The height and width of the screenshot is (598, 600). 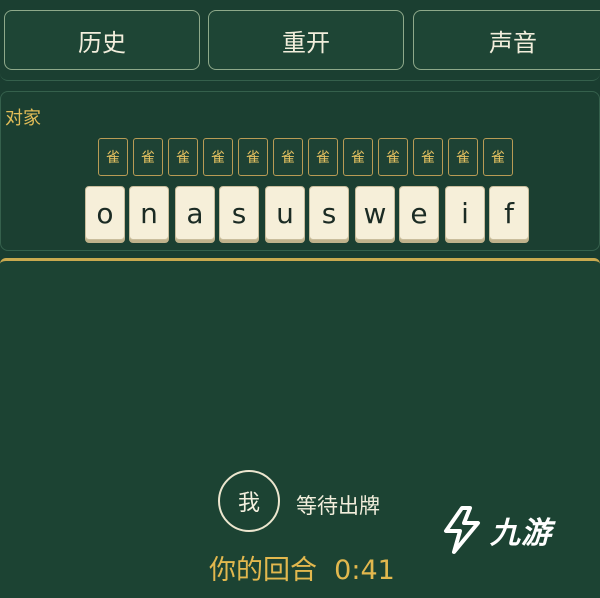 I want to click on letter-tile: w, so click(x=375, y=213).